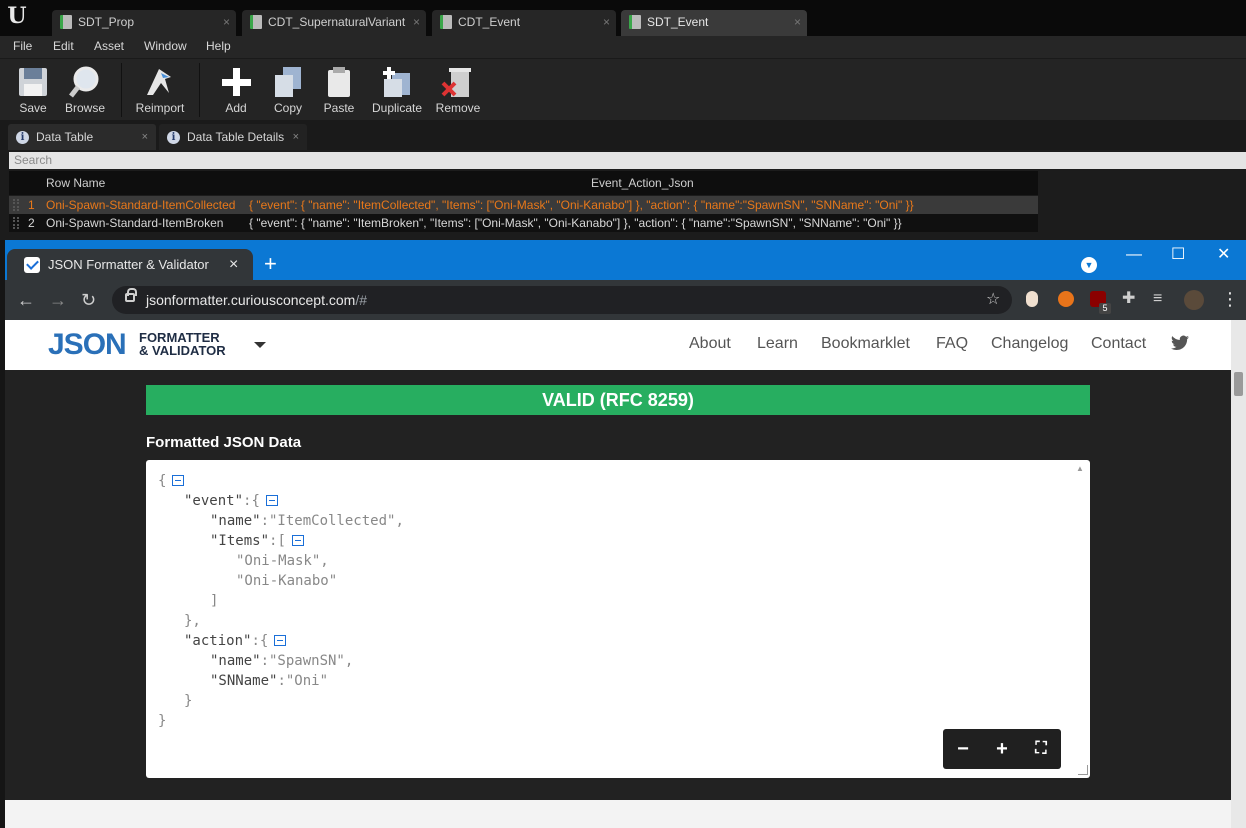 Image resolution: width=1246 pixels, height=828 pixels. I want to click on twitter-icon, so click(1180, 343).